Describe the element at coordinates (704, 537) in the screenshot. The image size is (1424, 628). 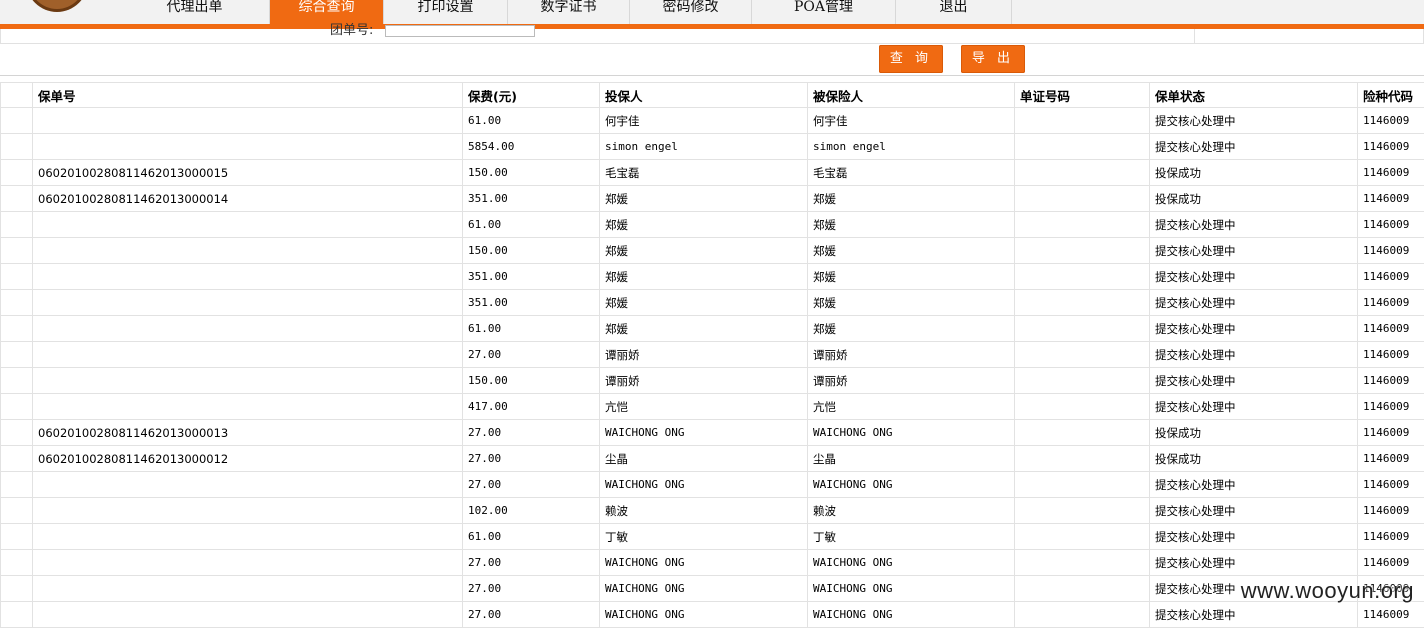
I see `applicant-cell: 丁敏` at that location.